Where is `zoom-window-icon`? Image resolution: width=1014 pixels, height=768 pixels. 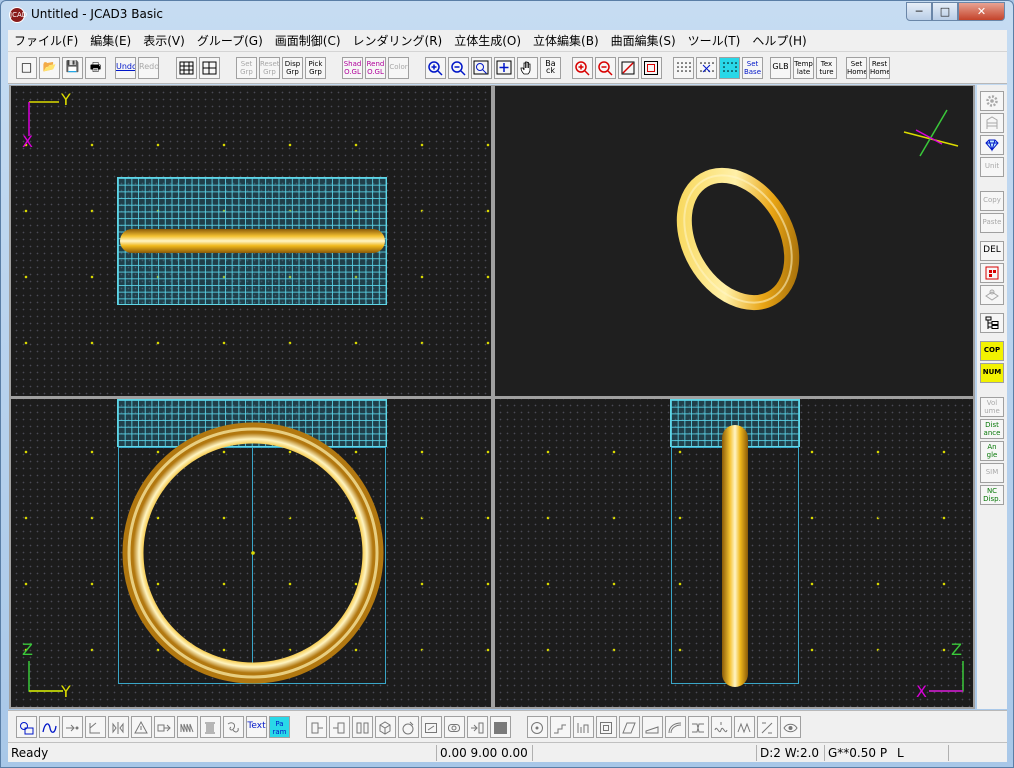
zoom-window-icon is located at coordinates (481, 68).